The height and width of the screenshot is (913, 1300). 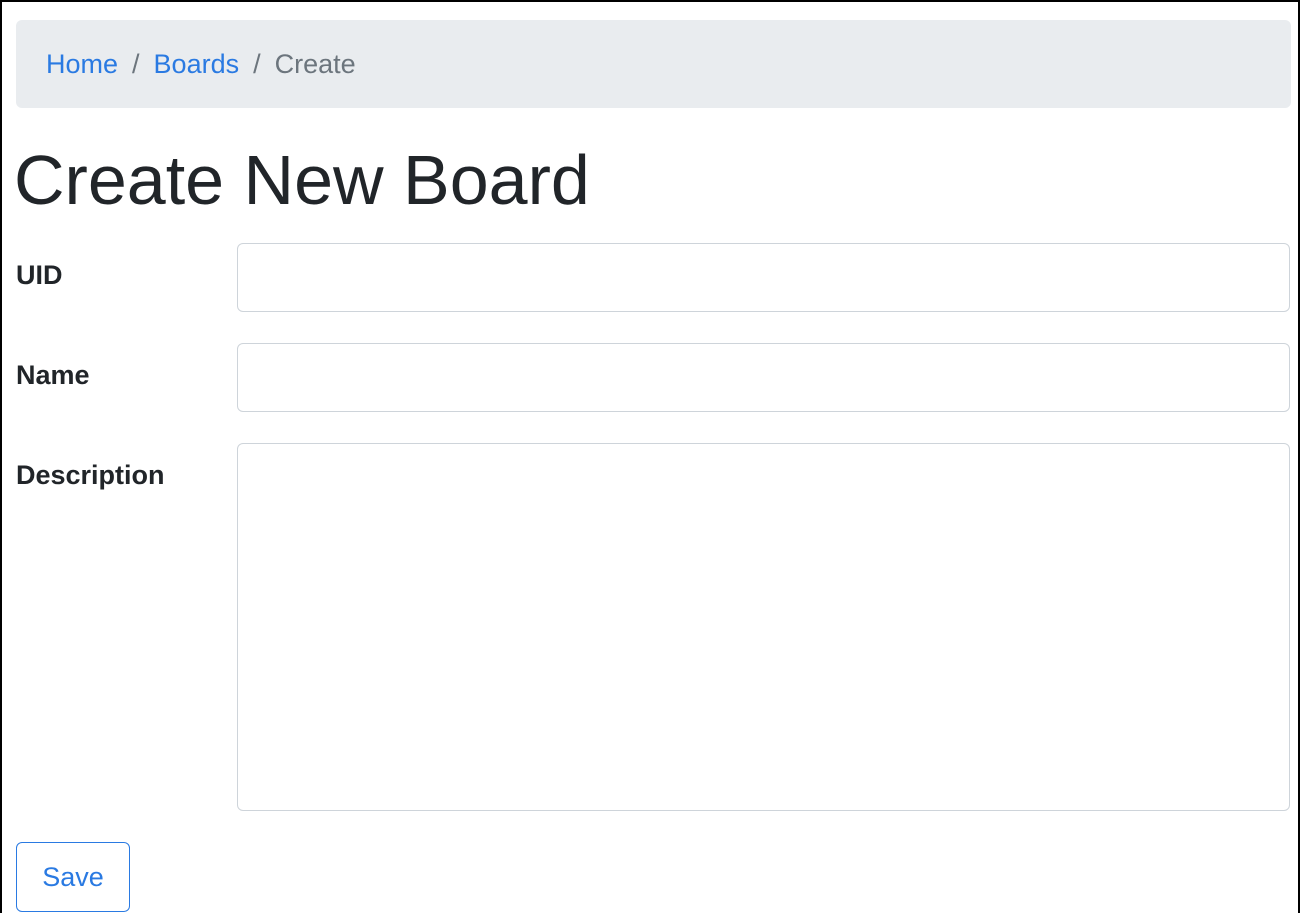 I want to click on breadcrumb-home-link: Home, so click(x=82, y=64).